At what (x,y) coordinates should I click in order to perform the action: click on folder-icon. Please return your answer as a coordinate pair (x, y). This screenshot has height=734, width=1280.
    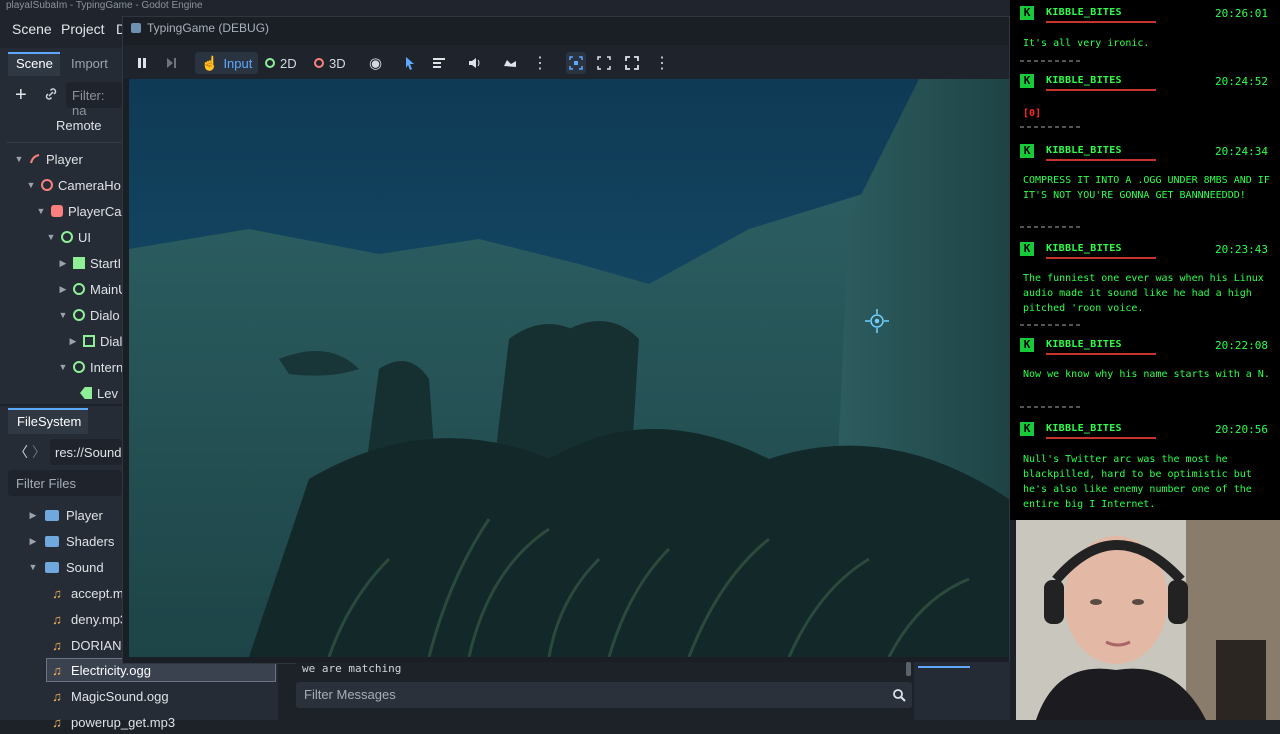
    Looking at the image, I should click on (52, 567).